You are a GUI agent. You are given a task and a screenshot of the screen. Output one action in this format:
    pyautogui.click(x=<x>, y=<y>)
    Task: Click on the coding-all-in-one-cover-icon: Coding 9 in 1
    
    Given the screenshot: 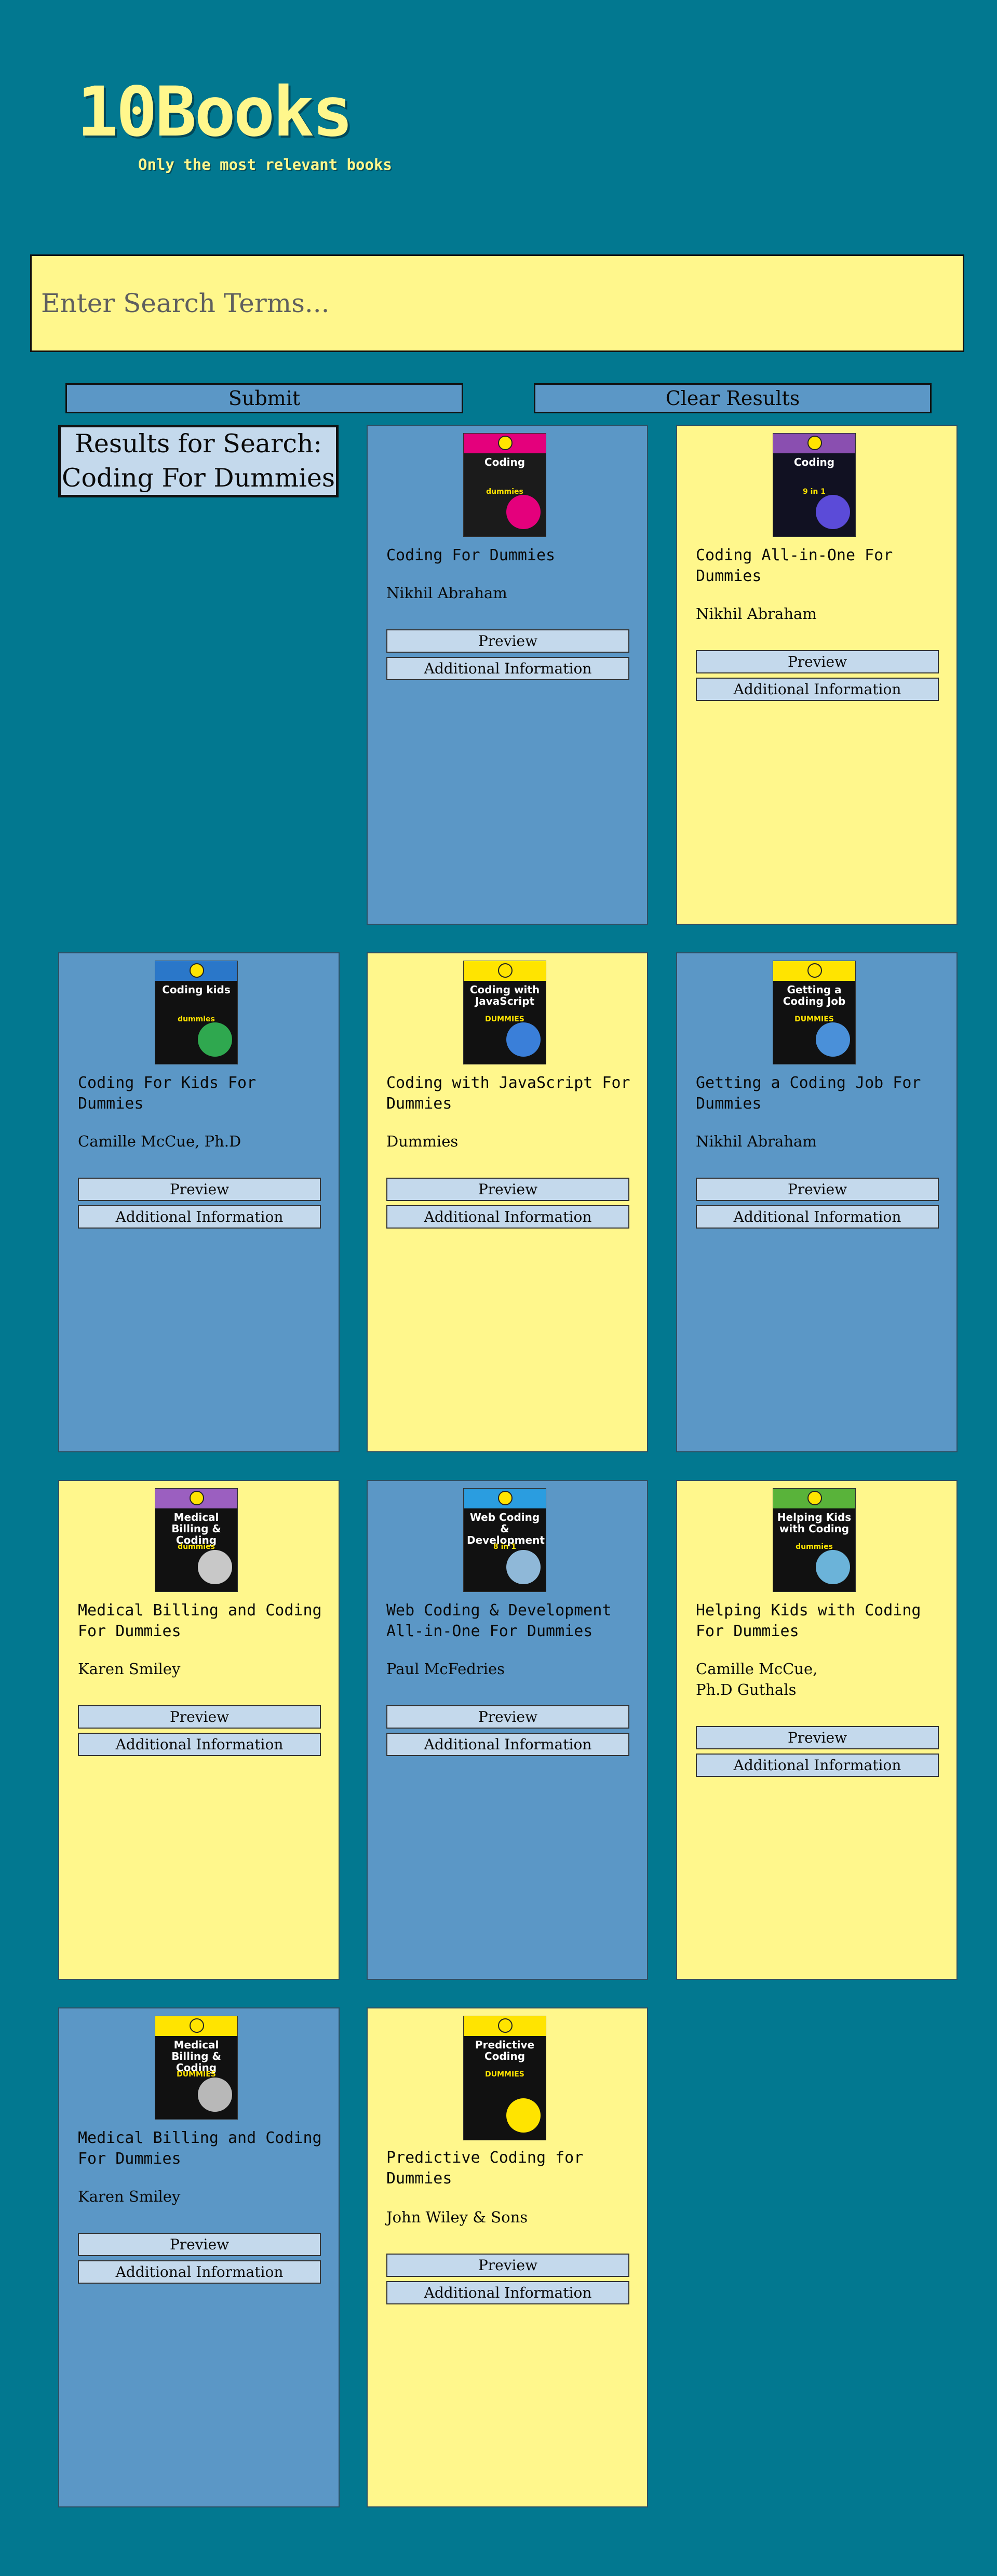 What is the action you would take?
    pyautogui.click(x=814, y=485)
    